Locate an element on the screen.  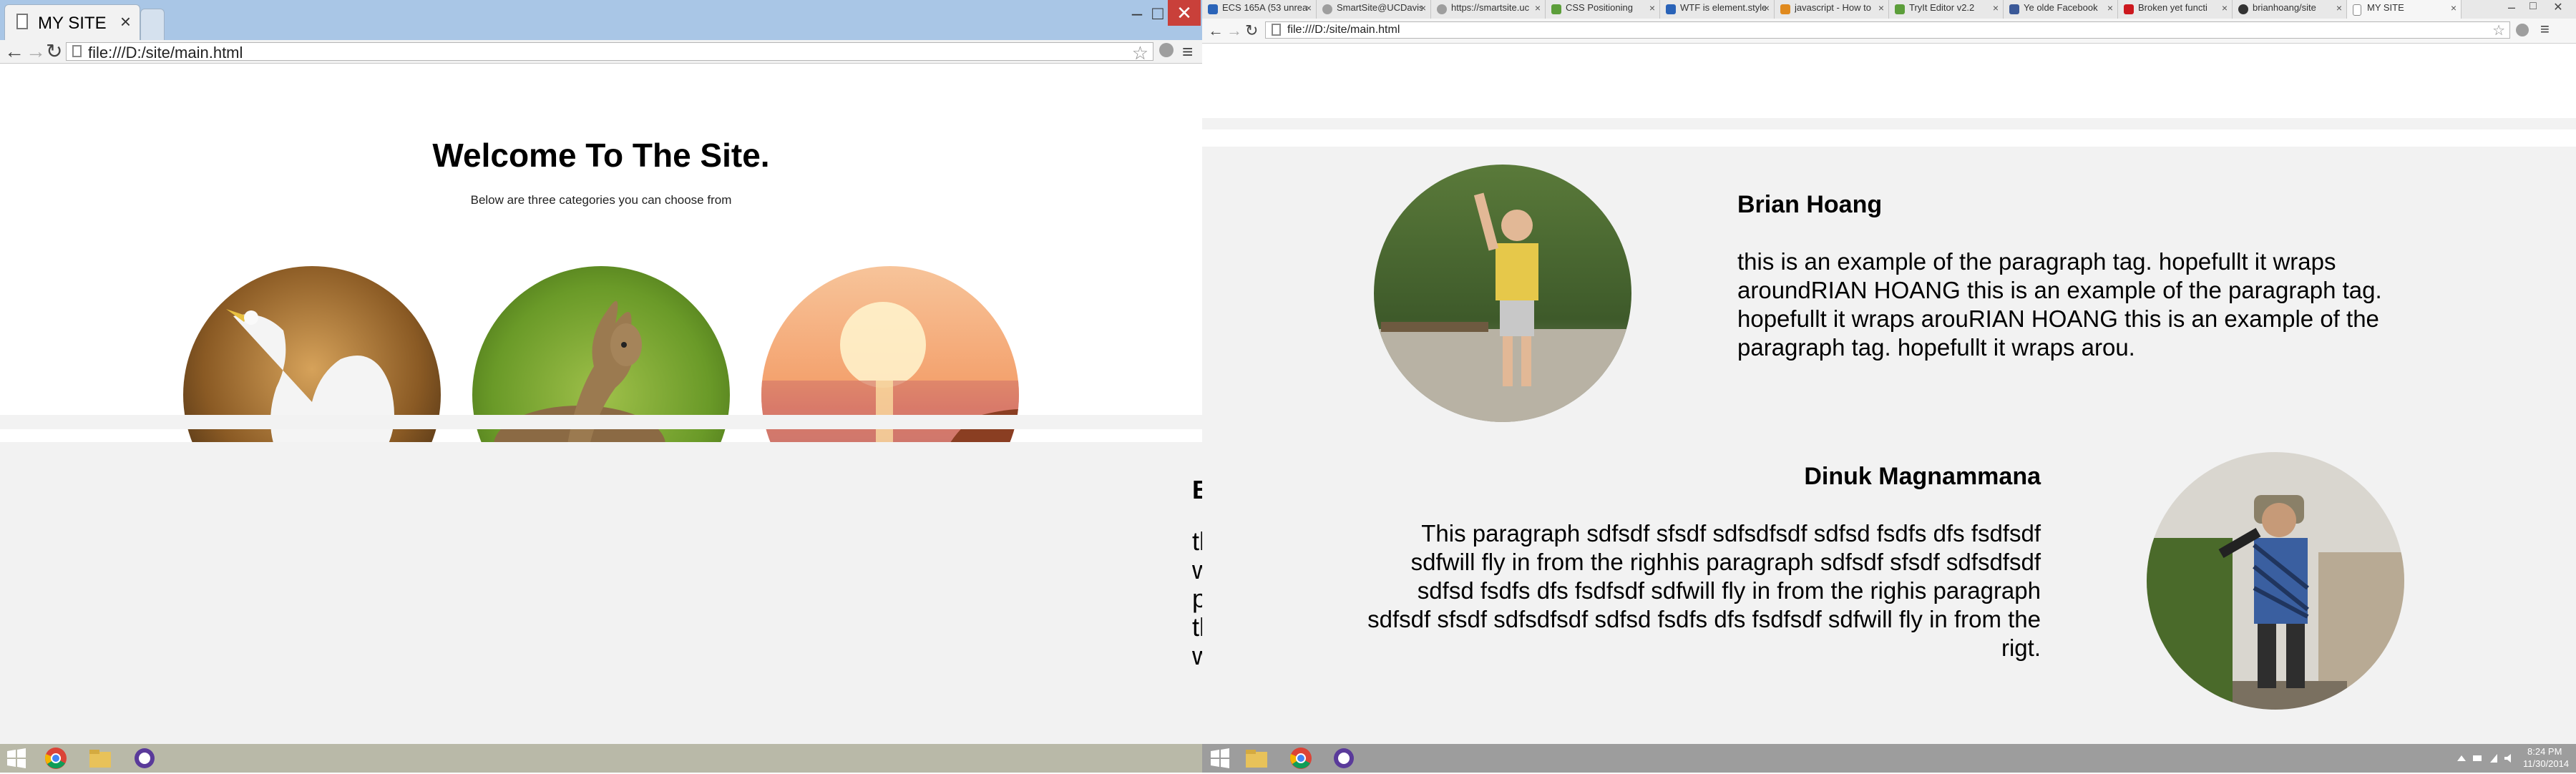
tab-ecs-165a: ECS 165A (53 unread × is located at coordinates (1259, 9).